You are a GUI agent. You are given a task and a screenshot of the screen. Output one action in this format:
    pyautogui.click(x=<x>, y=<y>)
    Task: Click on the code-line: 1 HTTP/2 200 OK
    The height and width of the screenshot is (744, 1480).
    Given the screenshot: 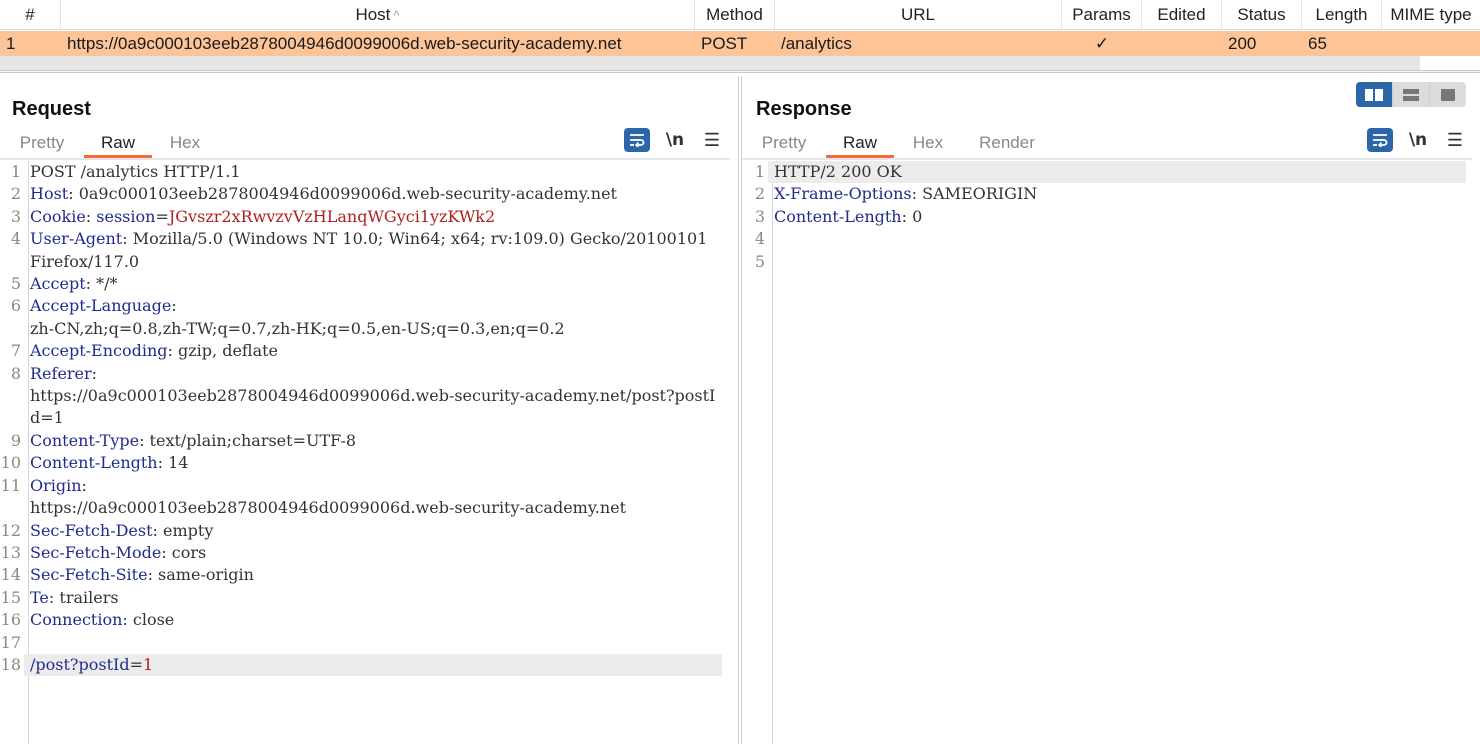 What is the action you would take?
    pyautogui.click(x=1107, y=172)
    